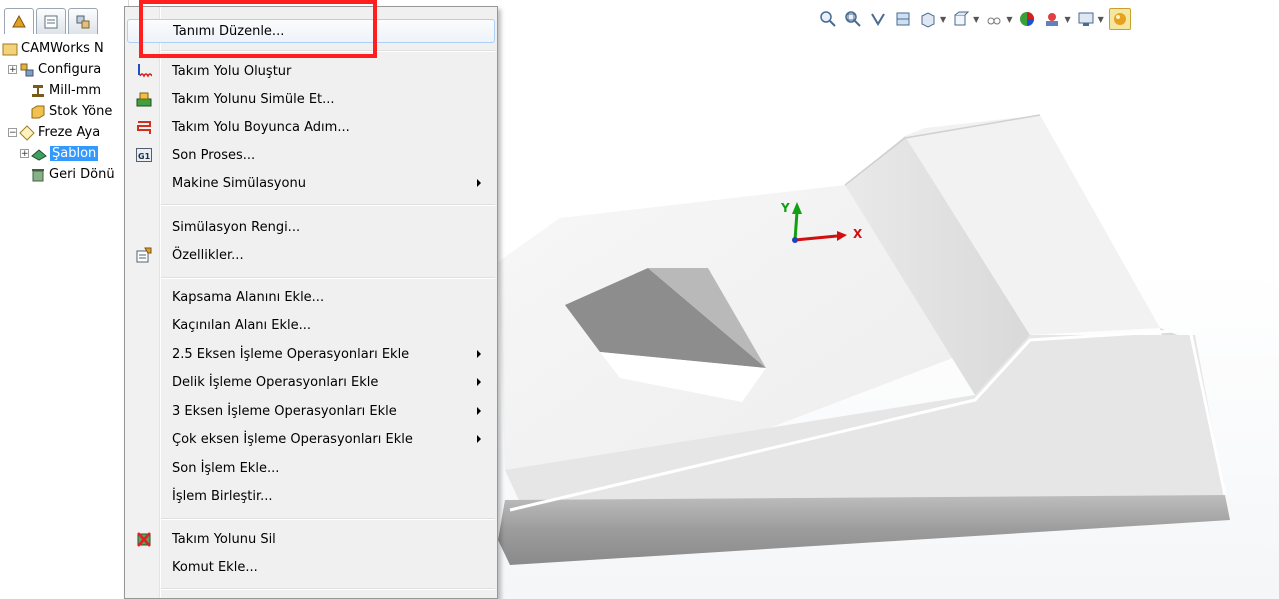  I want to click on menu-item-label: Delik İşleme Operasyonları Ekle, so click(275, 382).